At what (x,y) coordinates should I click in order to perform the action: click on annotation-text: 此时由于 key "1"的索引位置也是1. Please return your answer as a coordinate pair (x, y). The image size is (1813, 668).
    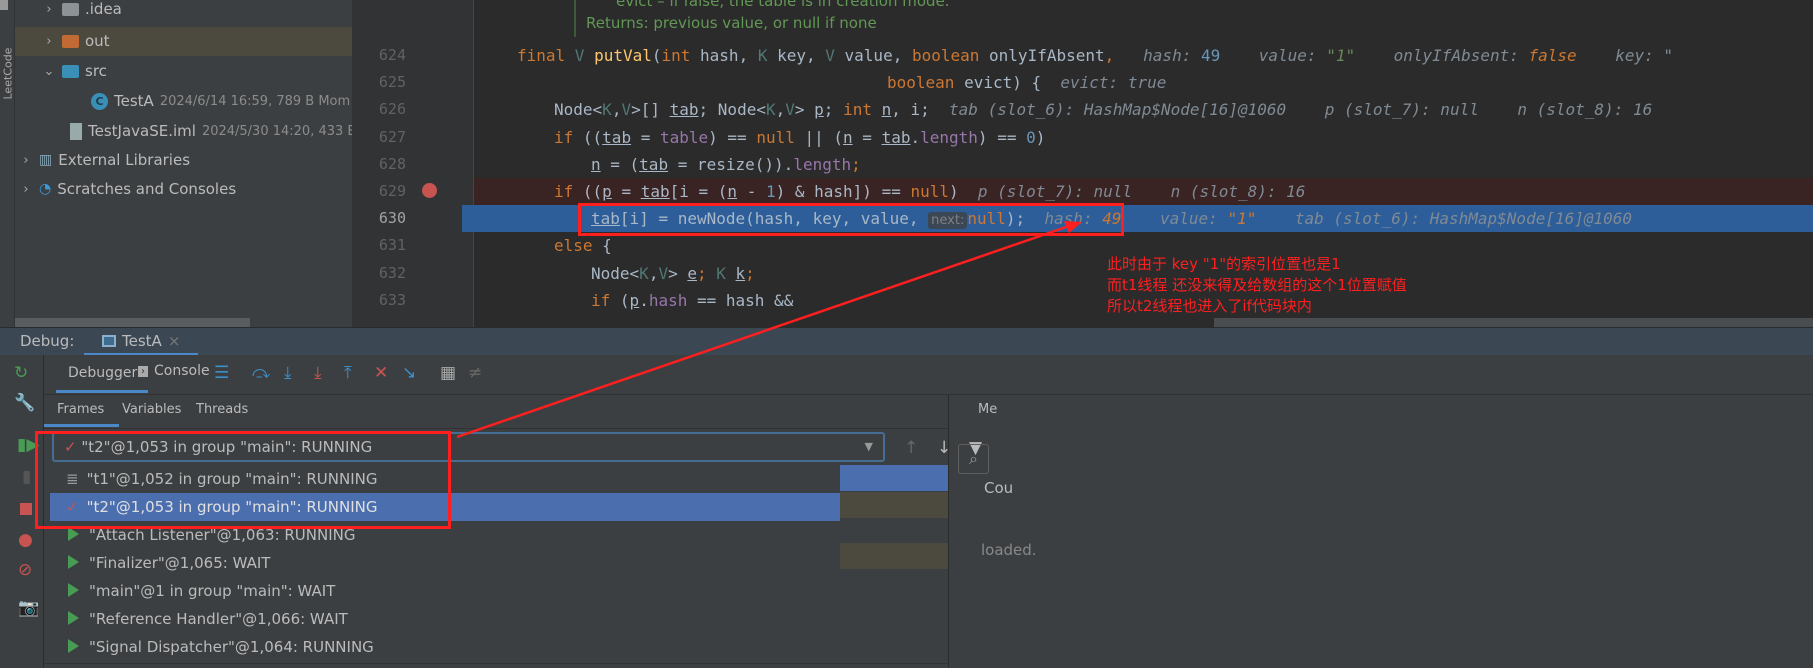
    Looking at the image, I should click on (1224, 264).